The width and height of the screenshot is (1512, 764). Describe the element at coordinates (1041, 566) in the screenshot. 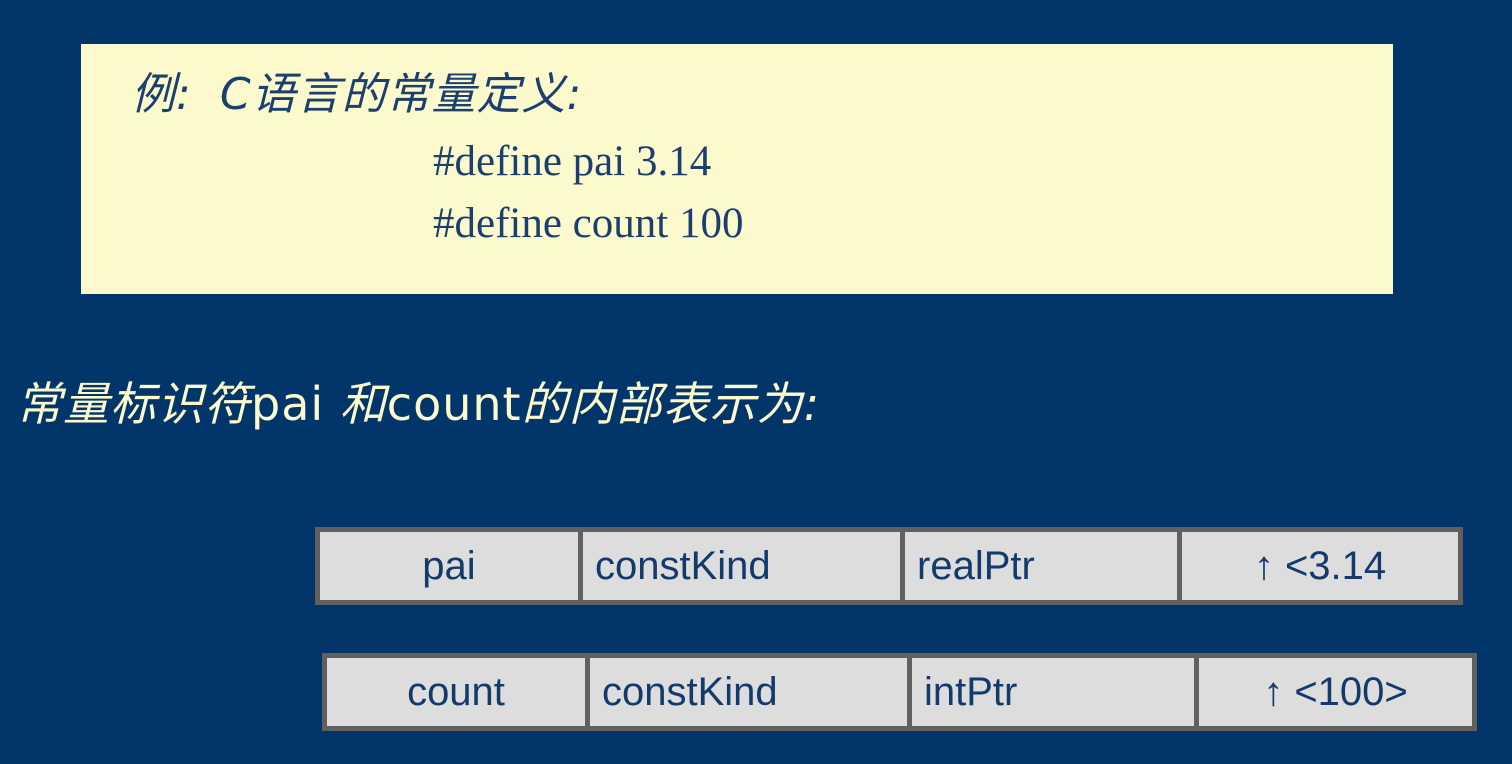

I see `cell-pointer: realPtr` at that location.